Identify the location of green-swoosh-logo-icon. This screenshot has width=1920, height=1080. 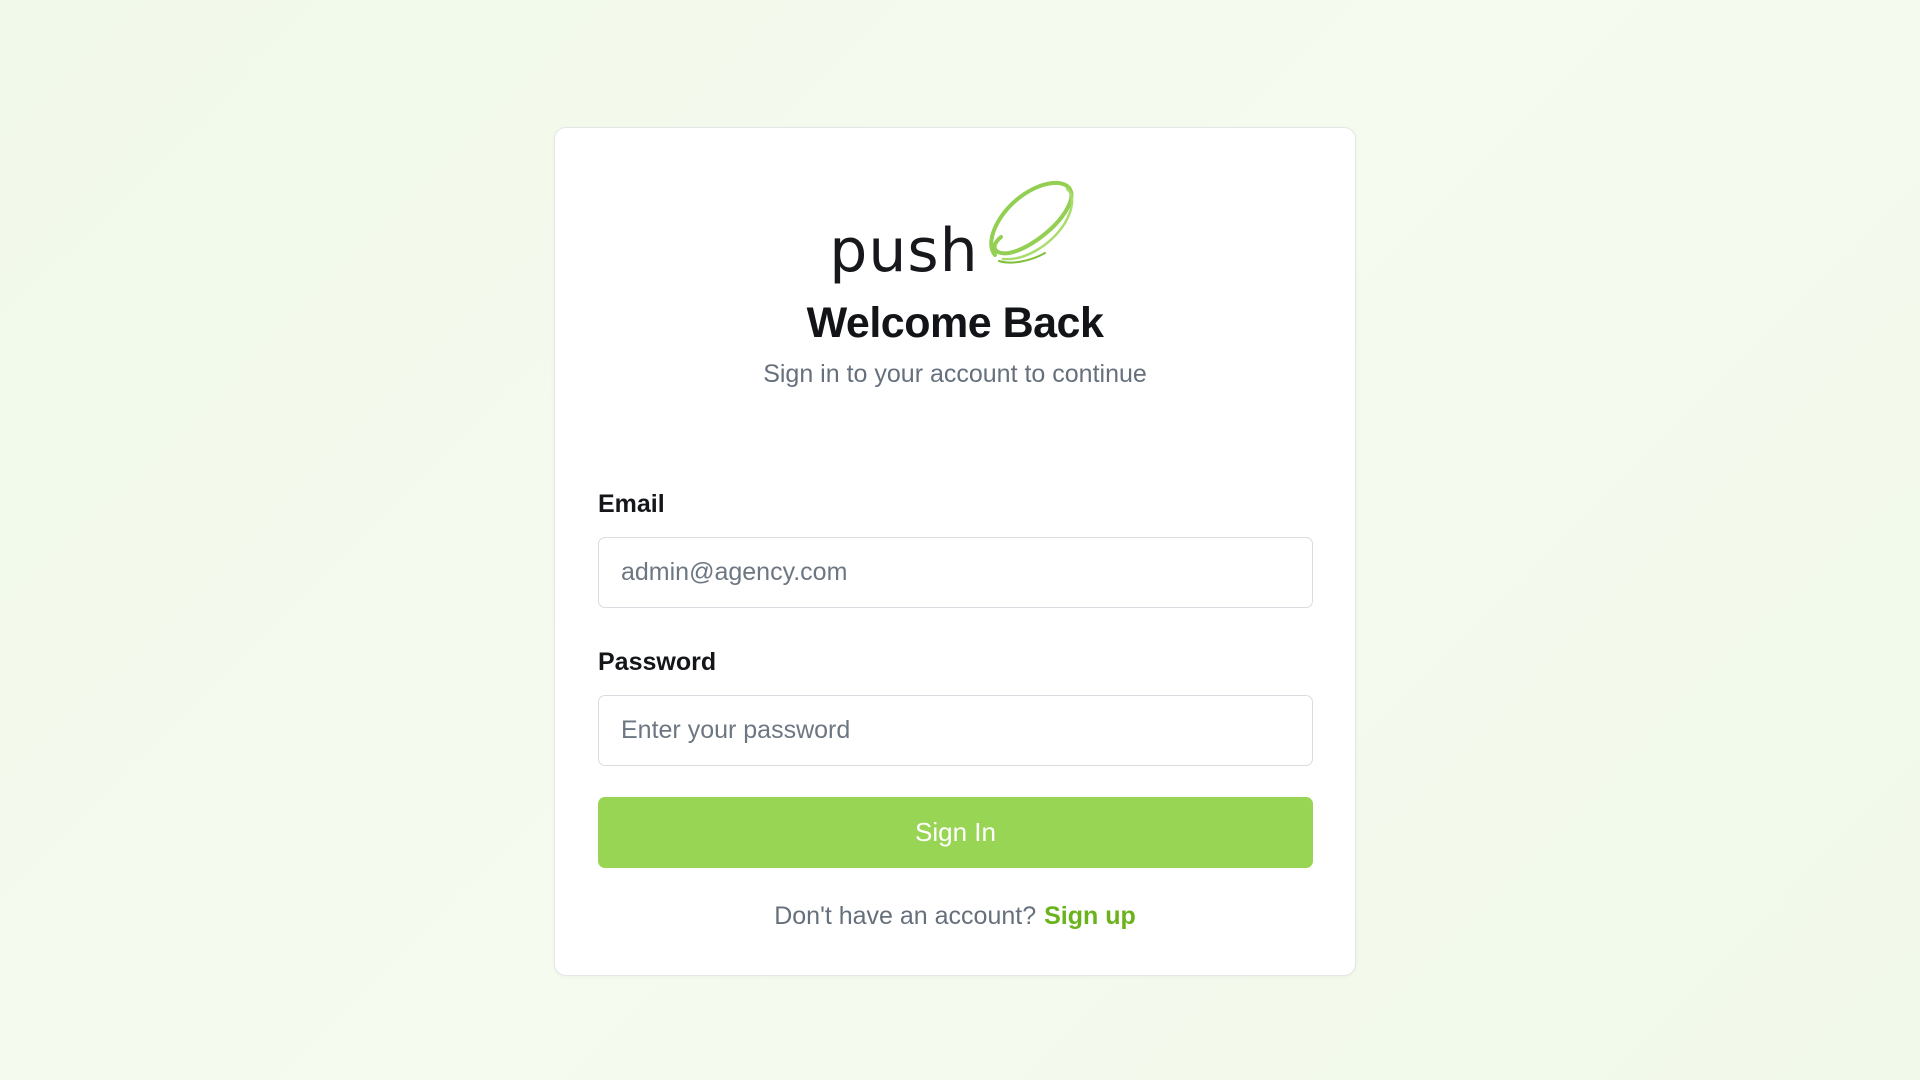
(1030, 222).